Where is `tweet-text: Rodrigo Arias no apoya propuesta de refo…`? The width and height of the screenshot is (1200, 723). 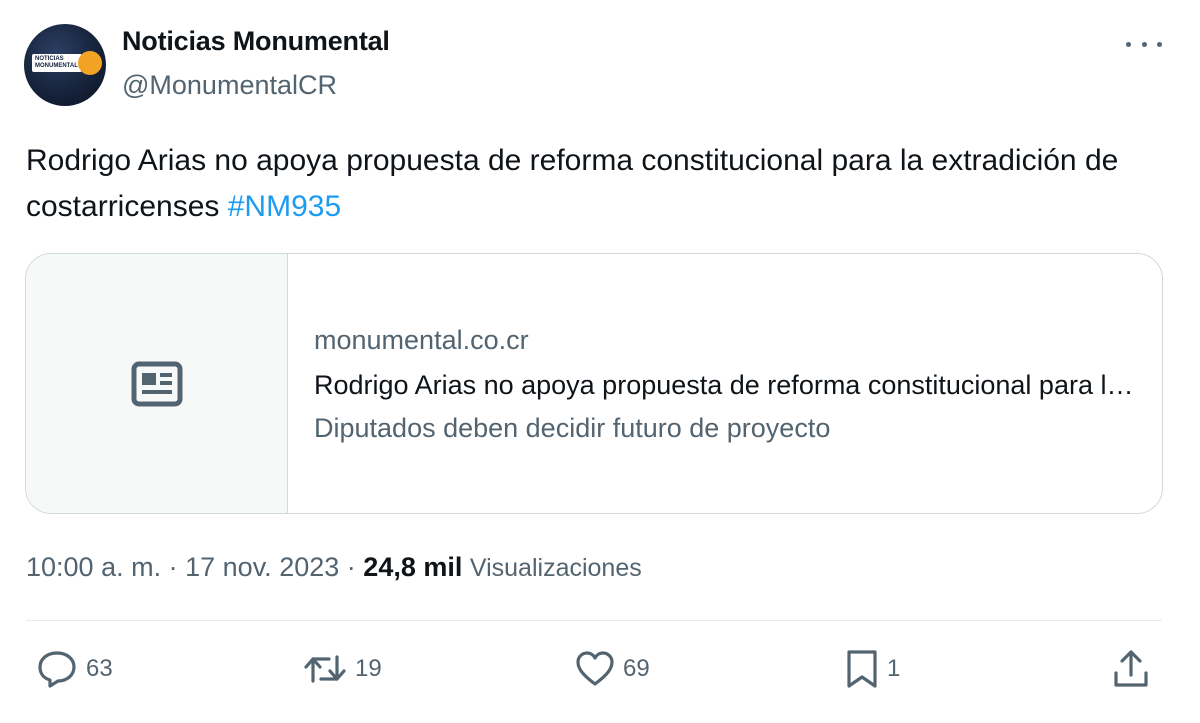
tweet-text: Rodrigo Arias no apoya propuesta de refo… is located at coordinates (591, 184).